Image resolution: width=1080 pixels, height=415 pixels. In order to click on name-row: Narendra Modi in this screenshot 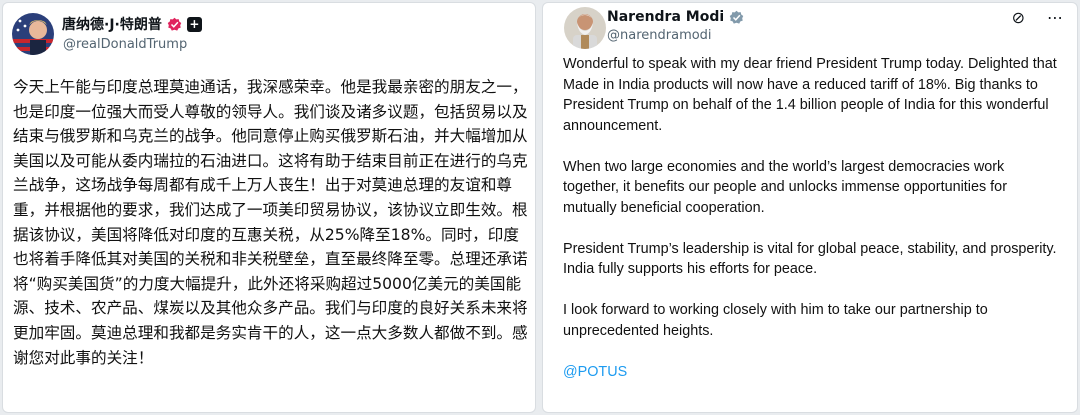, I will do `click(675, 17)`.